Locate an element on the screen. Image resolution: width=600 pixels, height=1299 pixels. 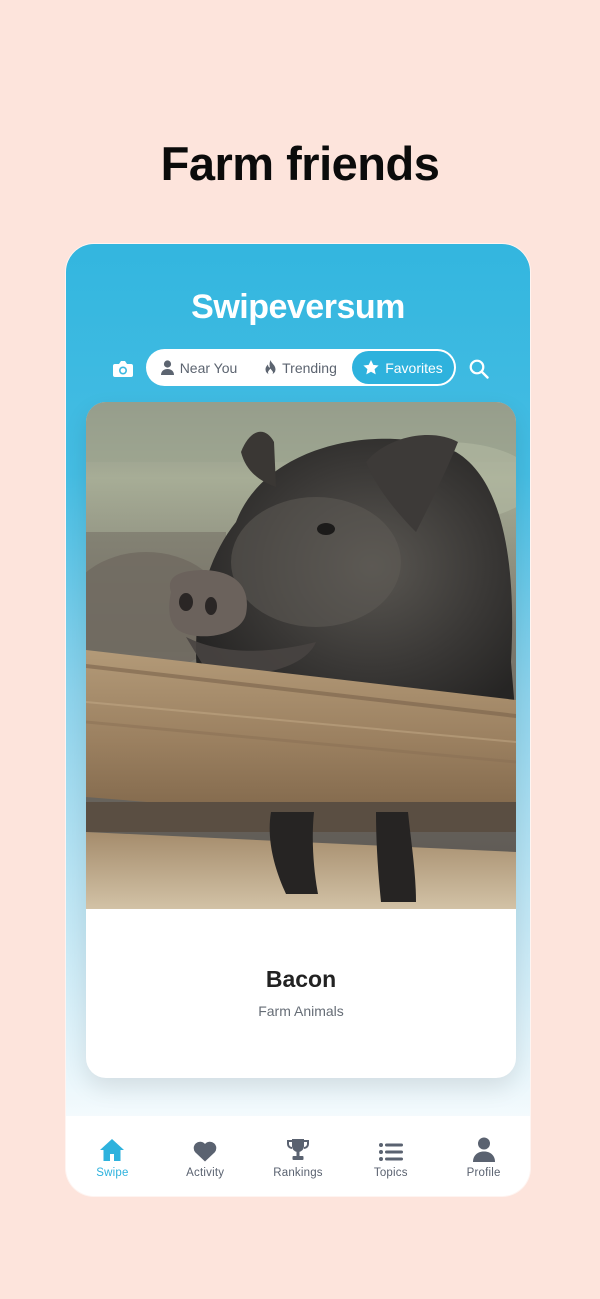
tab-activity: Activity is located at coordinates (205, 1156).